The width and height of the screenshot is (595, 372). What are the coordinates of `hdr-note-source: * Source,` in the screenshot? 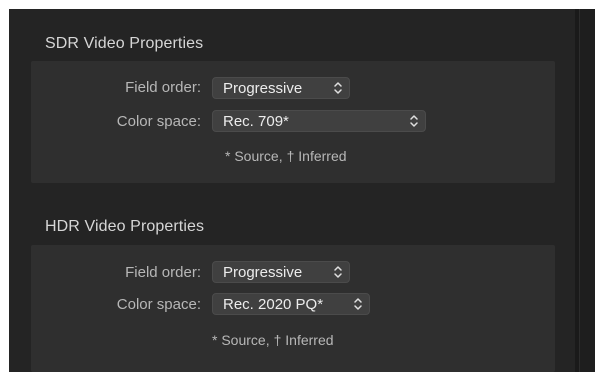 It's located at (241, 340).